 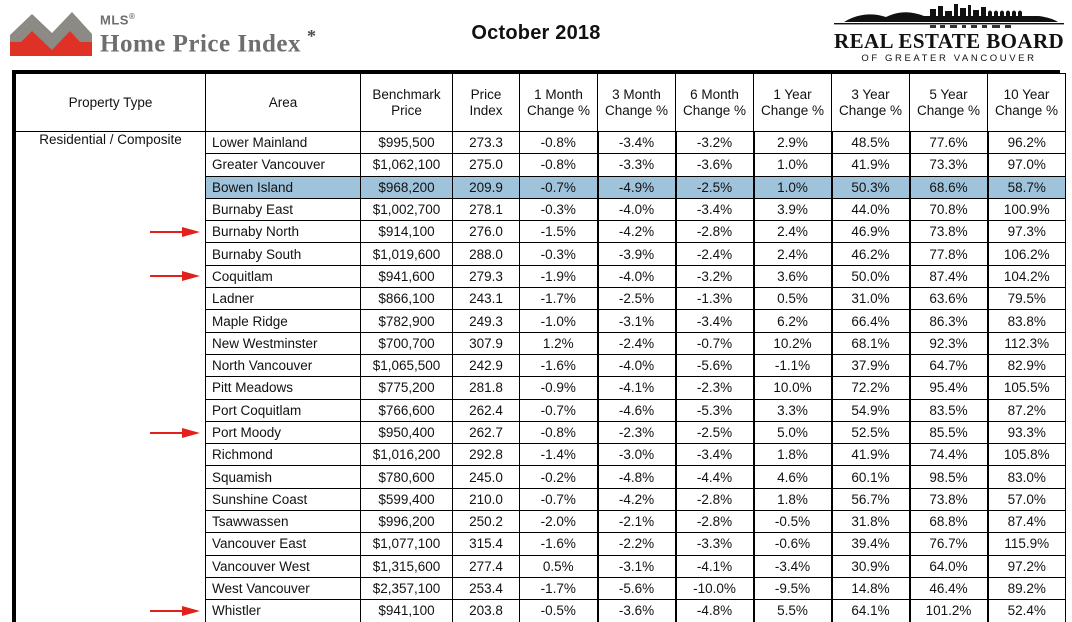 I want to click on area-cell: Maple Ridge, so click(x=283, y=321).